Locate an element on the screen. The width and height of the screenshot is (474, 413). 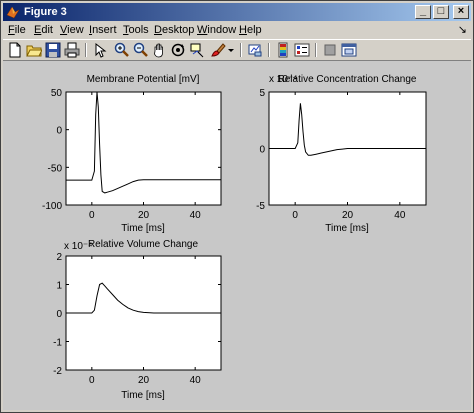
y-tick-label: -1 is located at coordinates (57, 343).